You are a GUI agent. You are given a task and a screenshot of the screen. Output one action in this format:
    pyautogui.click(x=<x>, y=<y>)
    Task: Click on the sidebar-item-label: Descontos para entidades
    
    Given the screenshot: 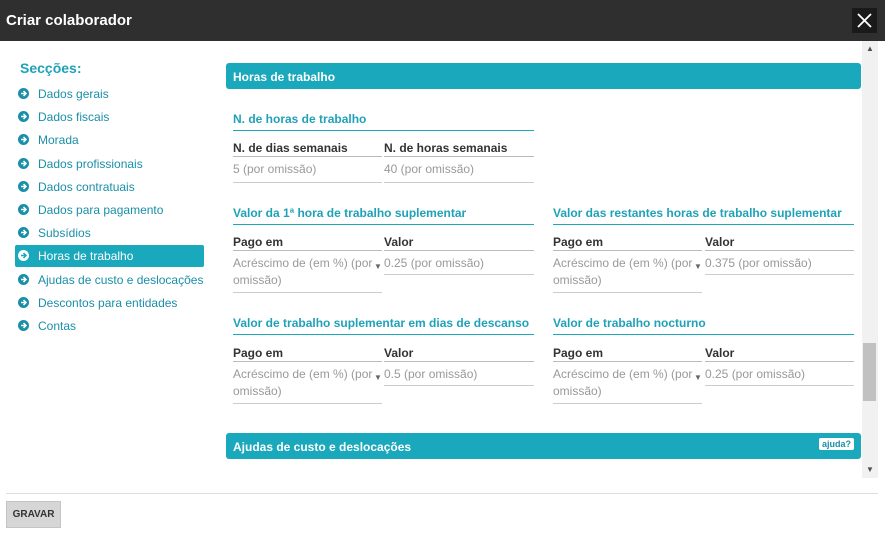 What is the action you would take?
    pyautogui.click(x=108, y=302)
    